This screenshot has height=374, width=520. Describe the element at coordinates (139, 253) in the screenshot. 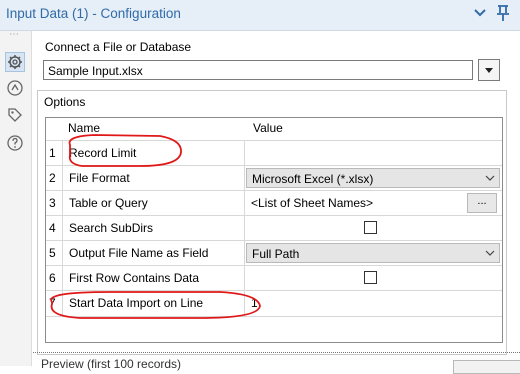

I see `option-name: Output File Name as Field` at that location.